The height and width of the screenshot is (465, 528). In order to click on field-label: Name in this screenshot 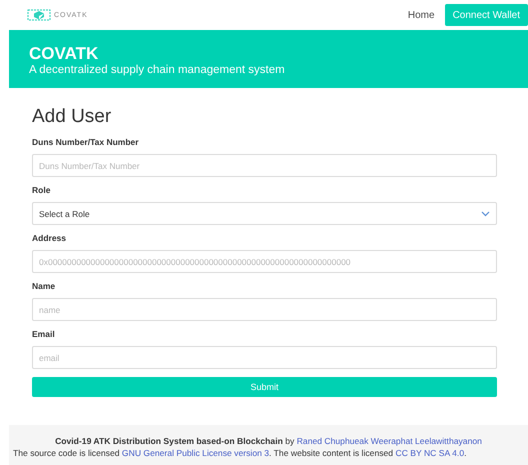, I will do `click(44, 286)`.